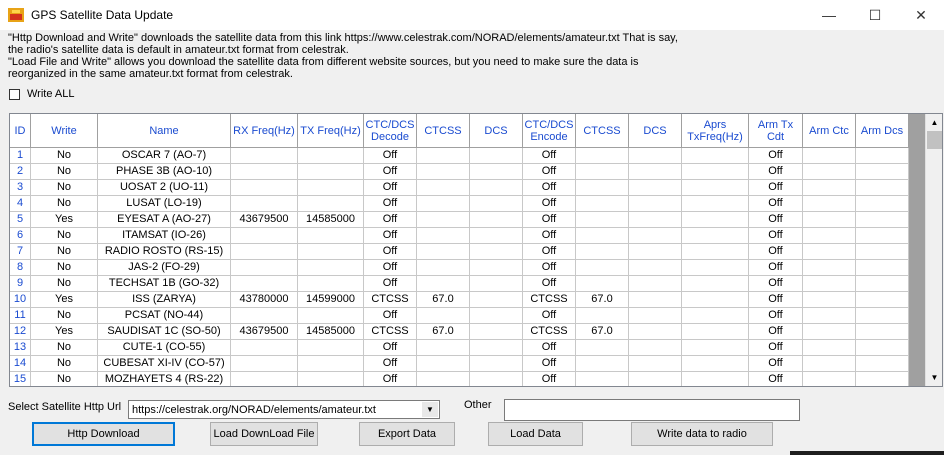  Describe the element at coordinates (829, 15) in the screenshot. I see `minimize-button: —` at that location.